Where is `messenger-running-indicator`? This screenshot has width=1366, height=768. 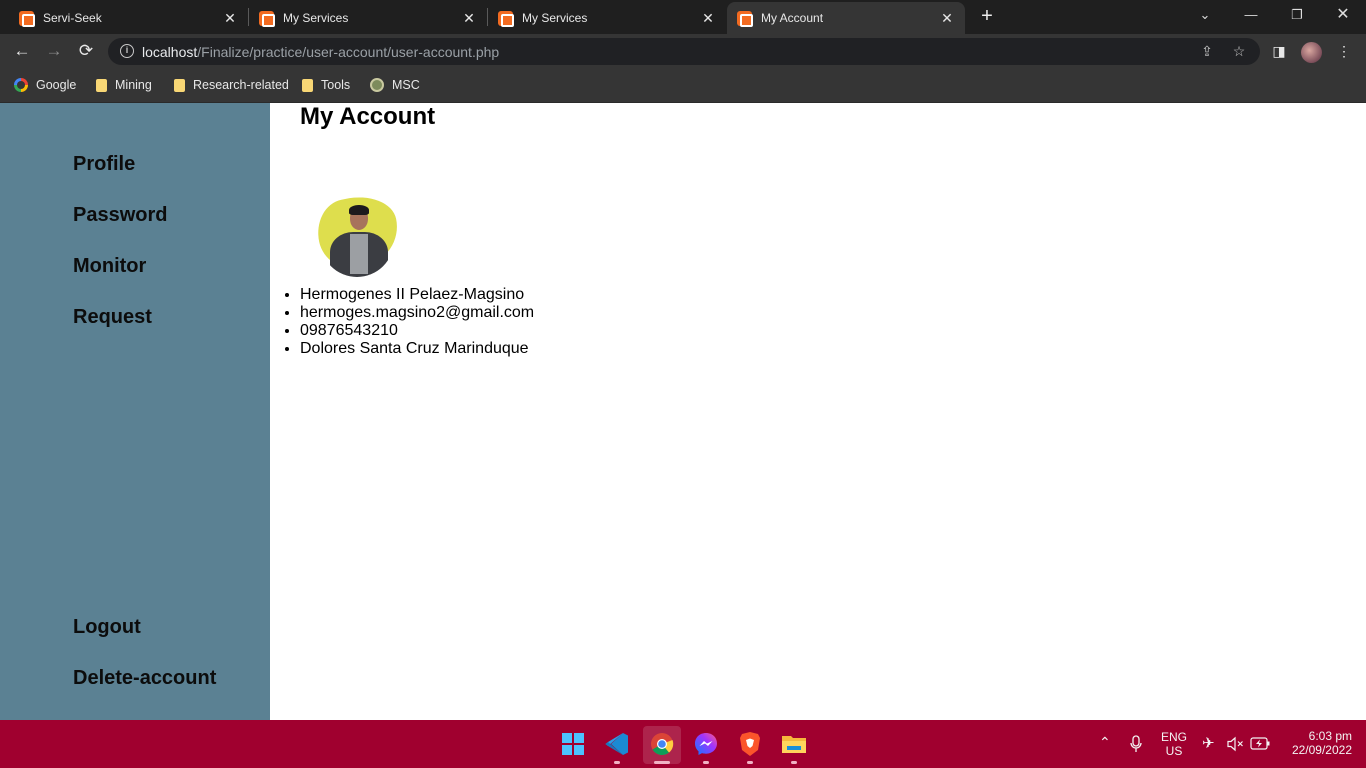
messenger-running-indicator is located at coordinates (706, 762).